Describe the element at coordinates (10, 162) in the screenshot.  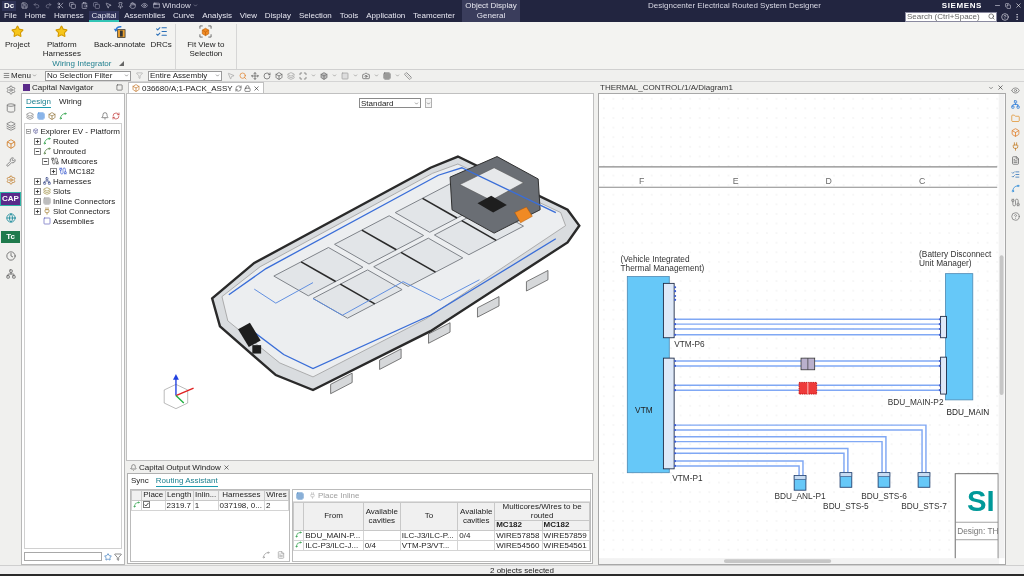
I see `wrench-icon` at that location.